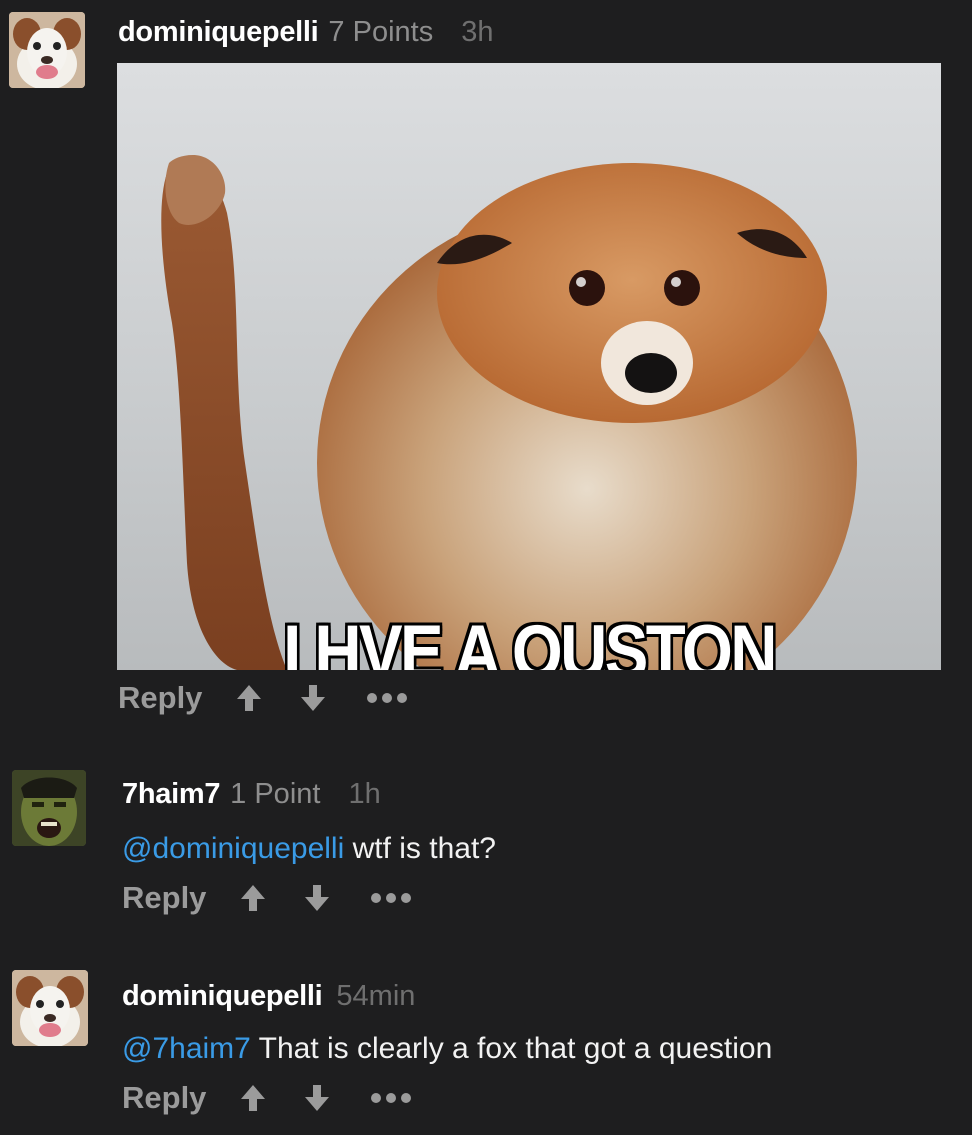  I want to click on timestamp: 1h, so click(364, 794).